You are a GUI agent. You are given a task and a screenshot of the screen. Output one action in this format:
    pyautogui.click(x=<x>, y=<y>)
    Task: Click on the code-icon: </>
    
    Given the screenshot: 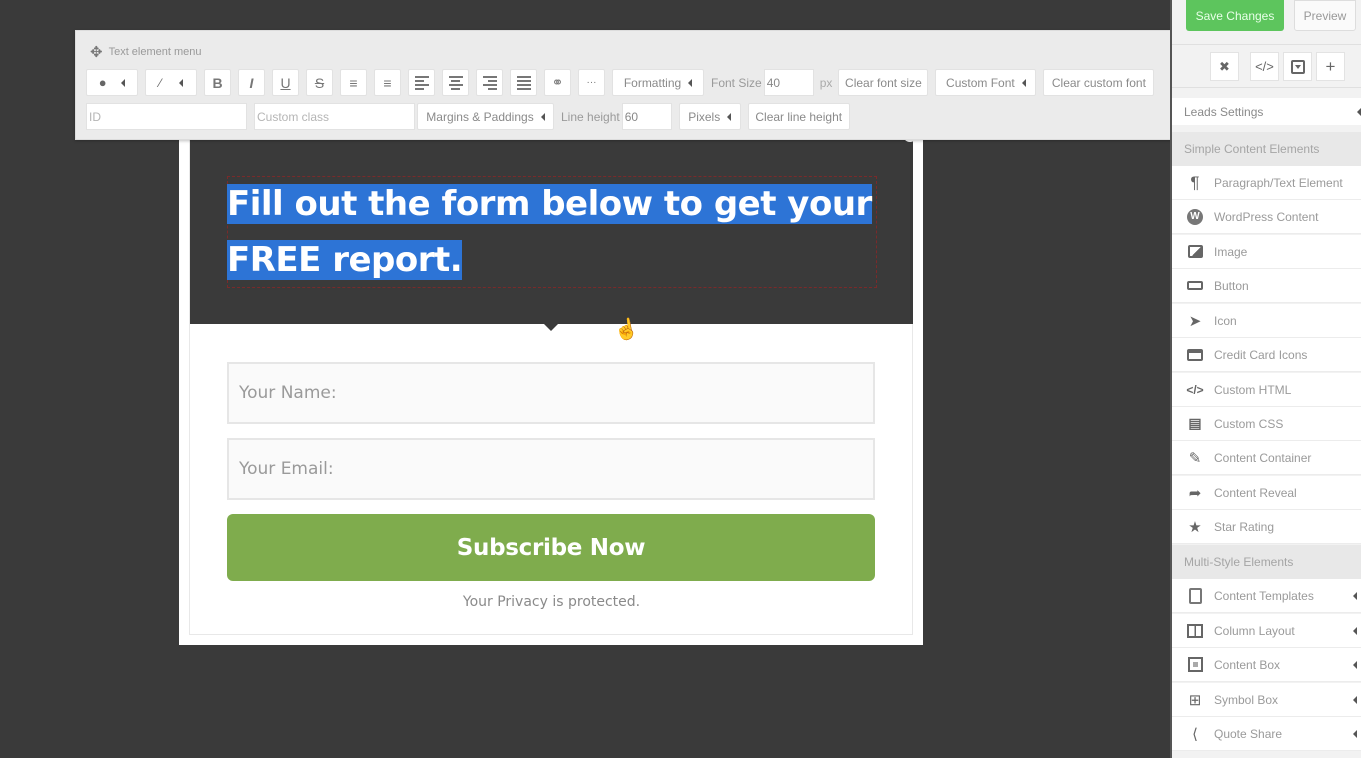 What is the action you would take?
    pyautogui.click(x=1195, y=389)
    